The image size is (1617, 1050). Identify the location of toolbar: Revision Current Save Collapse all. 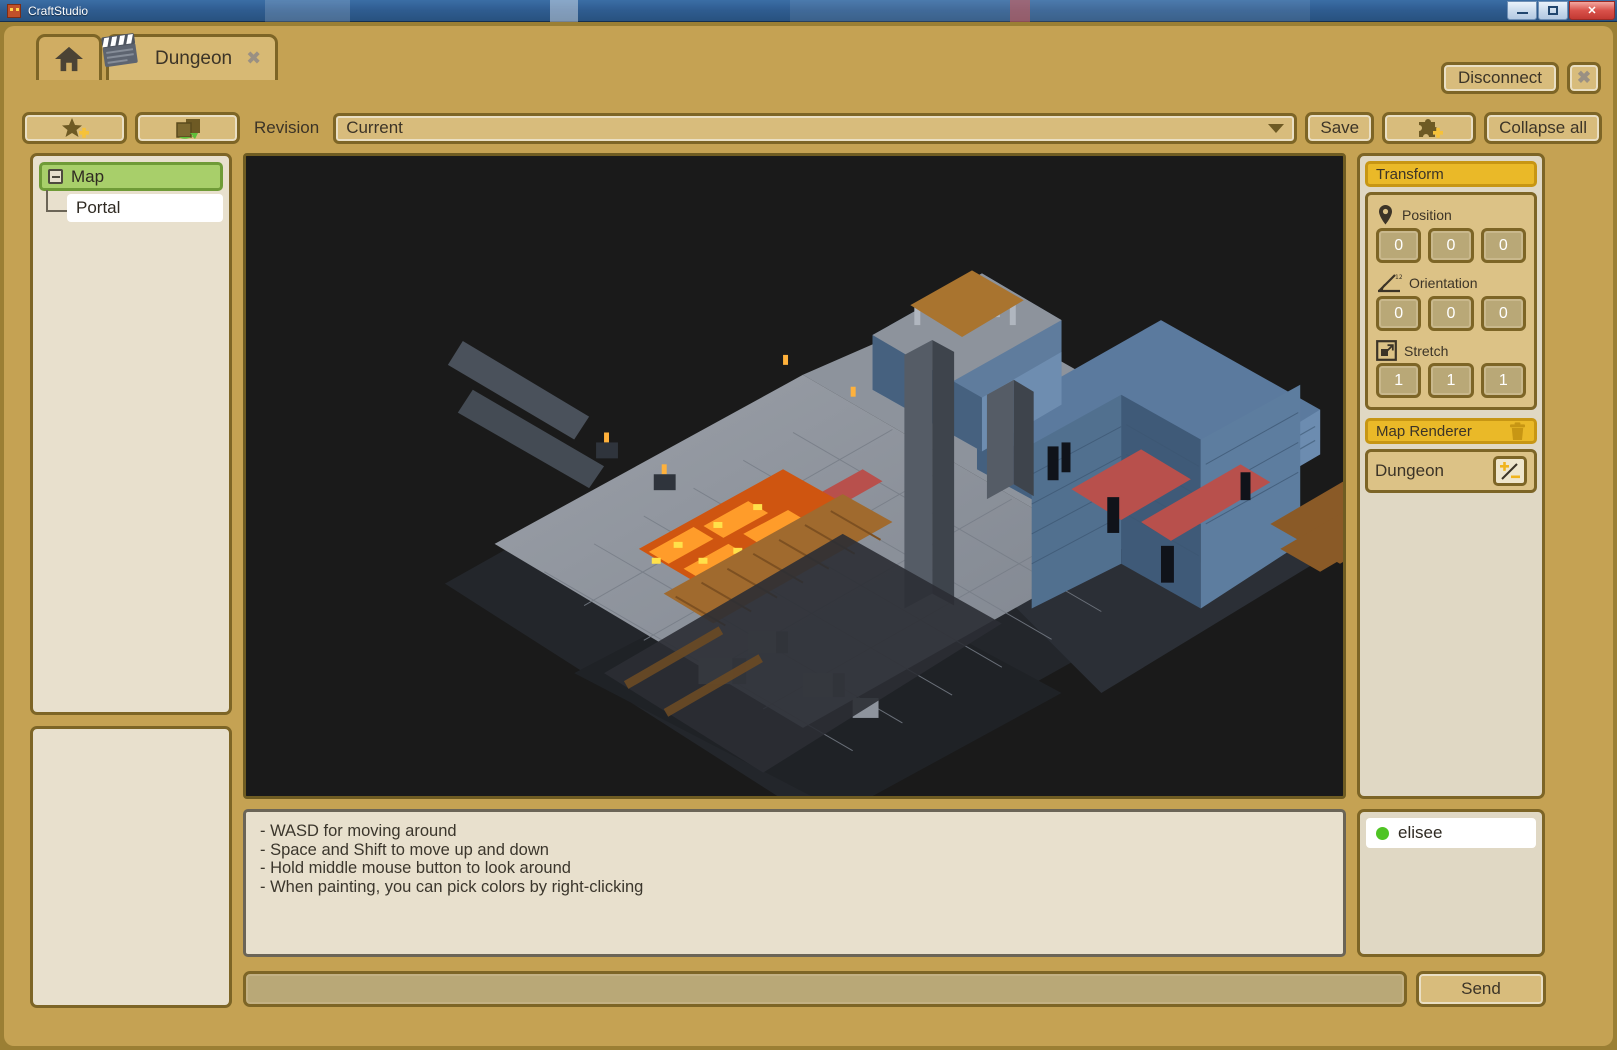
(812, 128).